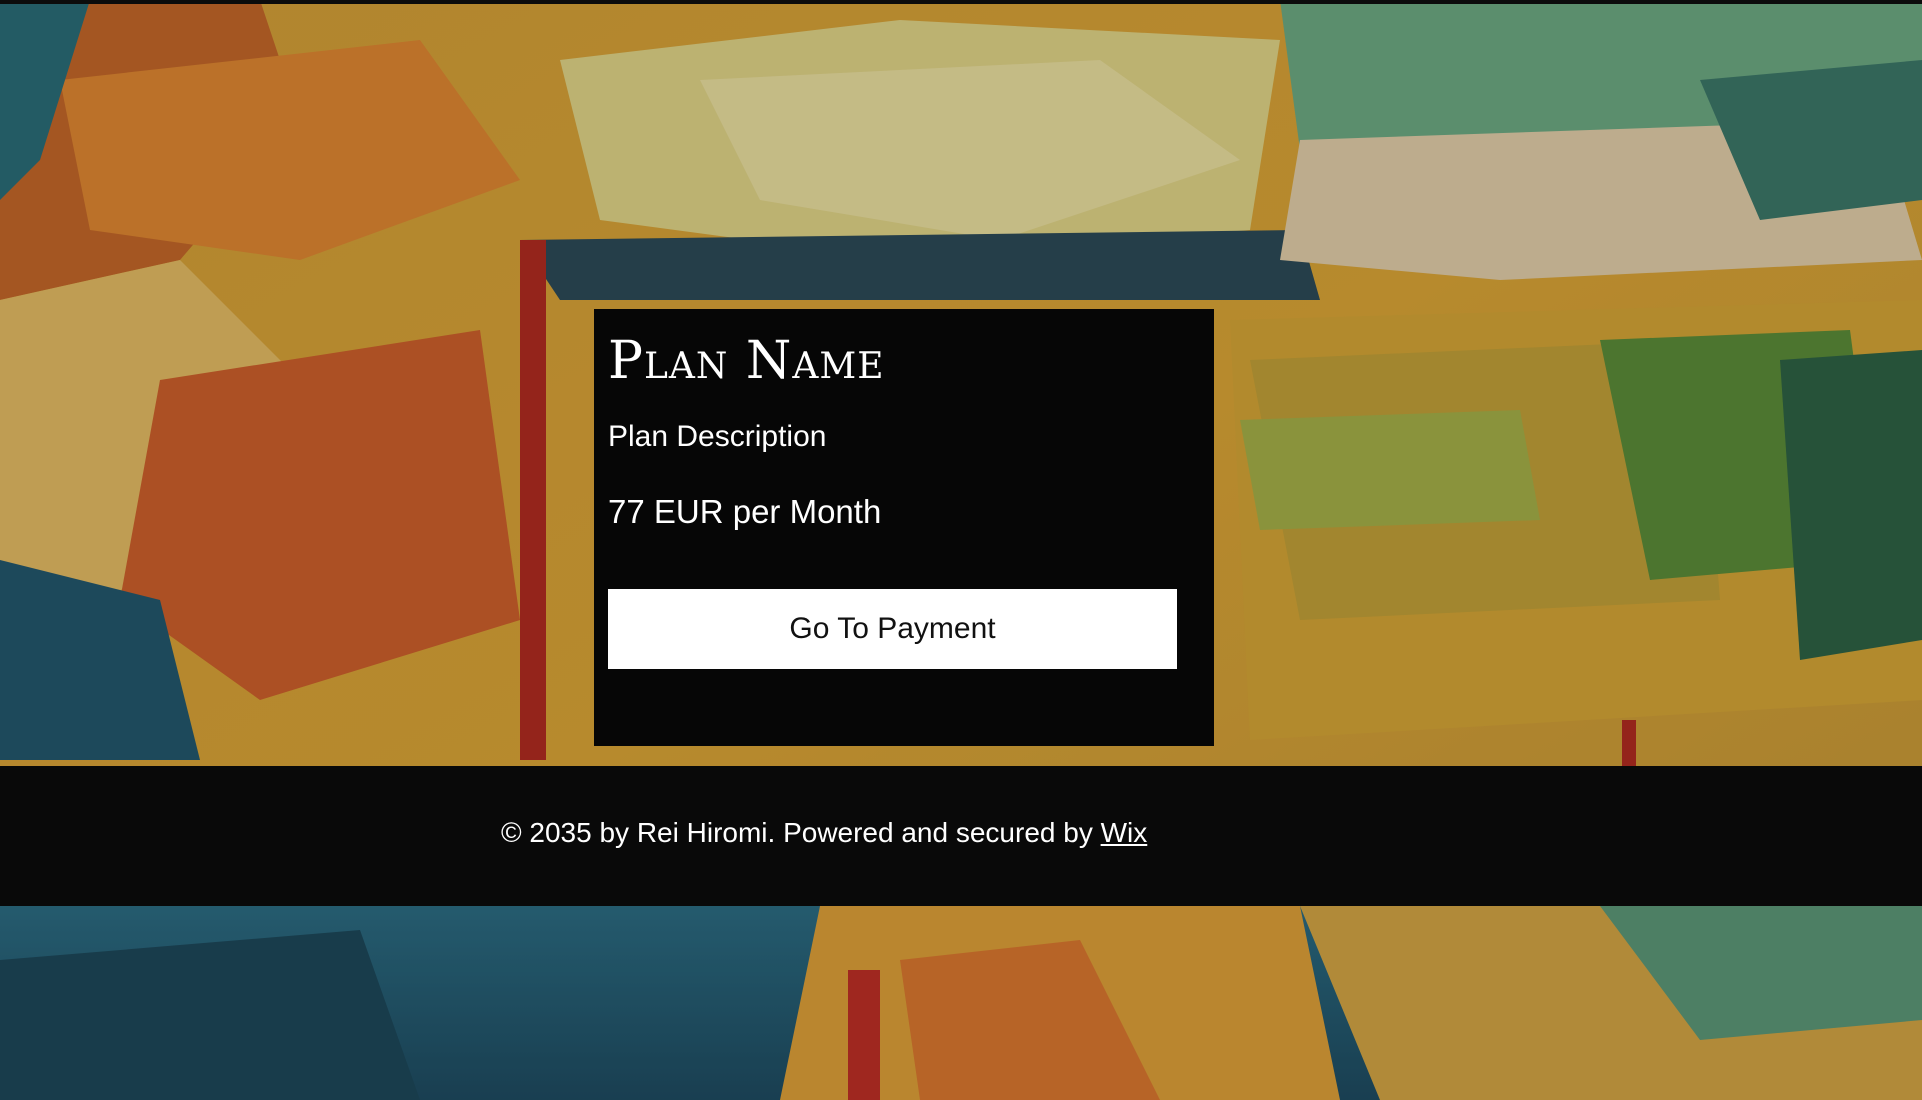 The width and height of the screenshot is (1922, 1100). I want to click on plan-name: Plan Name, so click(746, 361).